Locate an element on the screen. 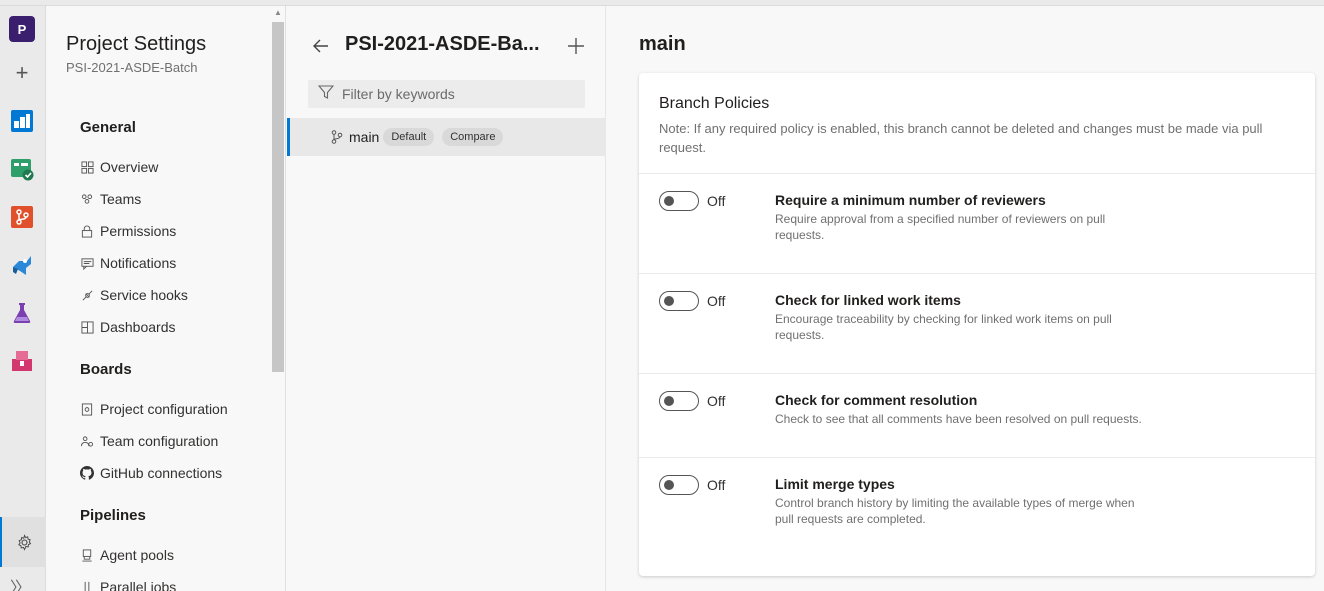  teams-icon is located at coordinates (87, 199).